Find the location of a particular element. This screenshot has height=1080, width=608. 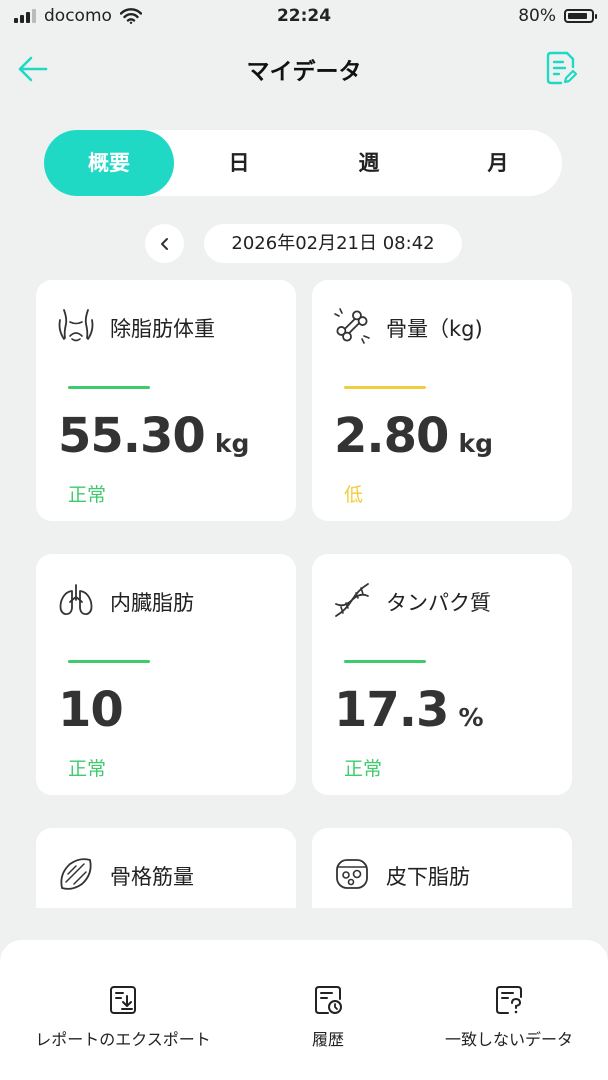

period-tabs: 概要 日 週 月 is located at coordinates (303, 163).